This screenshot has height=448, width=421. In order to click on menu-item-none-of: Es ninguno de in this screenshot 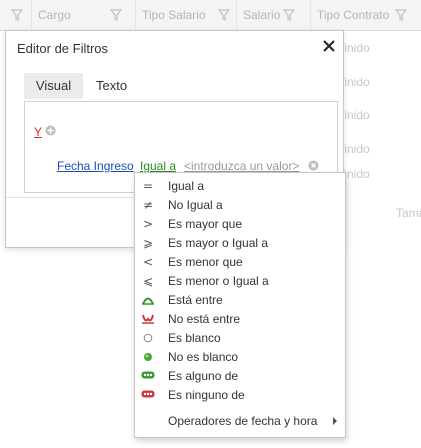, I will do `click(240, 395)`.